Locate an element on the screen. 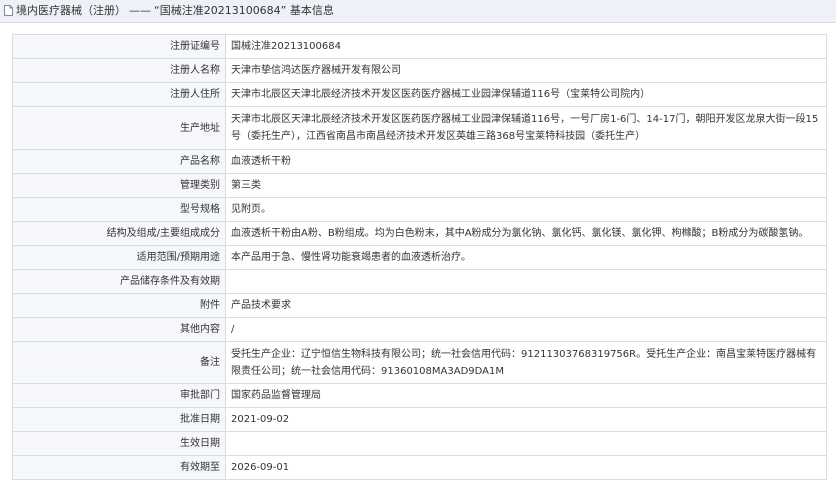 Image resolution: width=836 pixels, height=480 pixels. row-value: 国家药品监督管理局 is located at coordinates (526, 395).